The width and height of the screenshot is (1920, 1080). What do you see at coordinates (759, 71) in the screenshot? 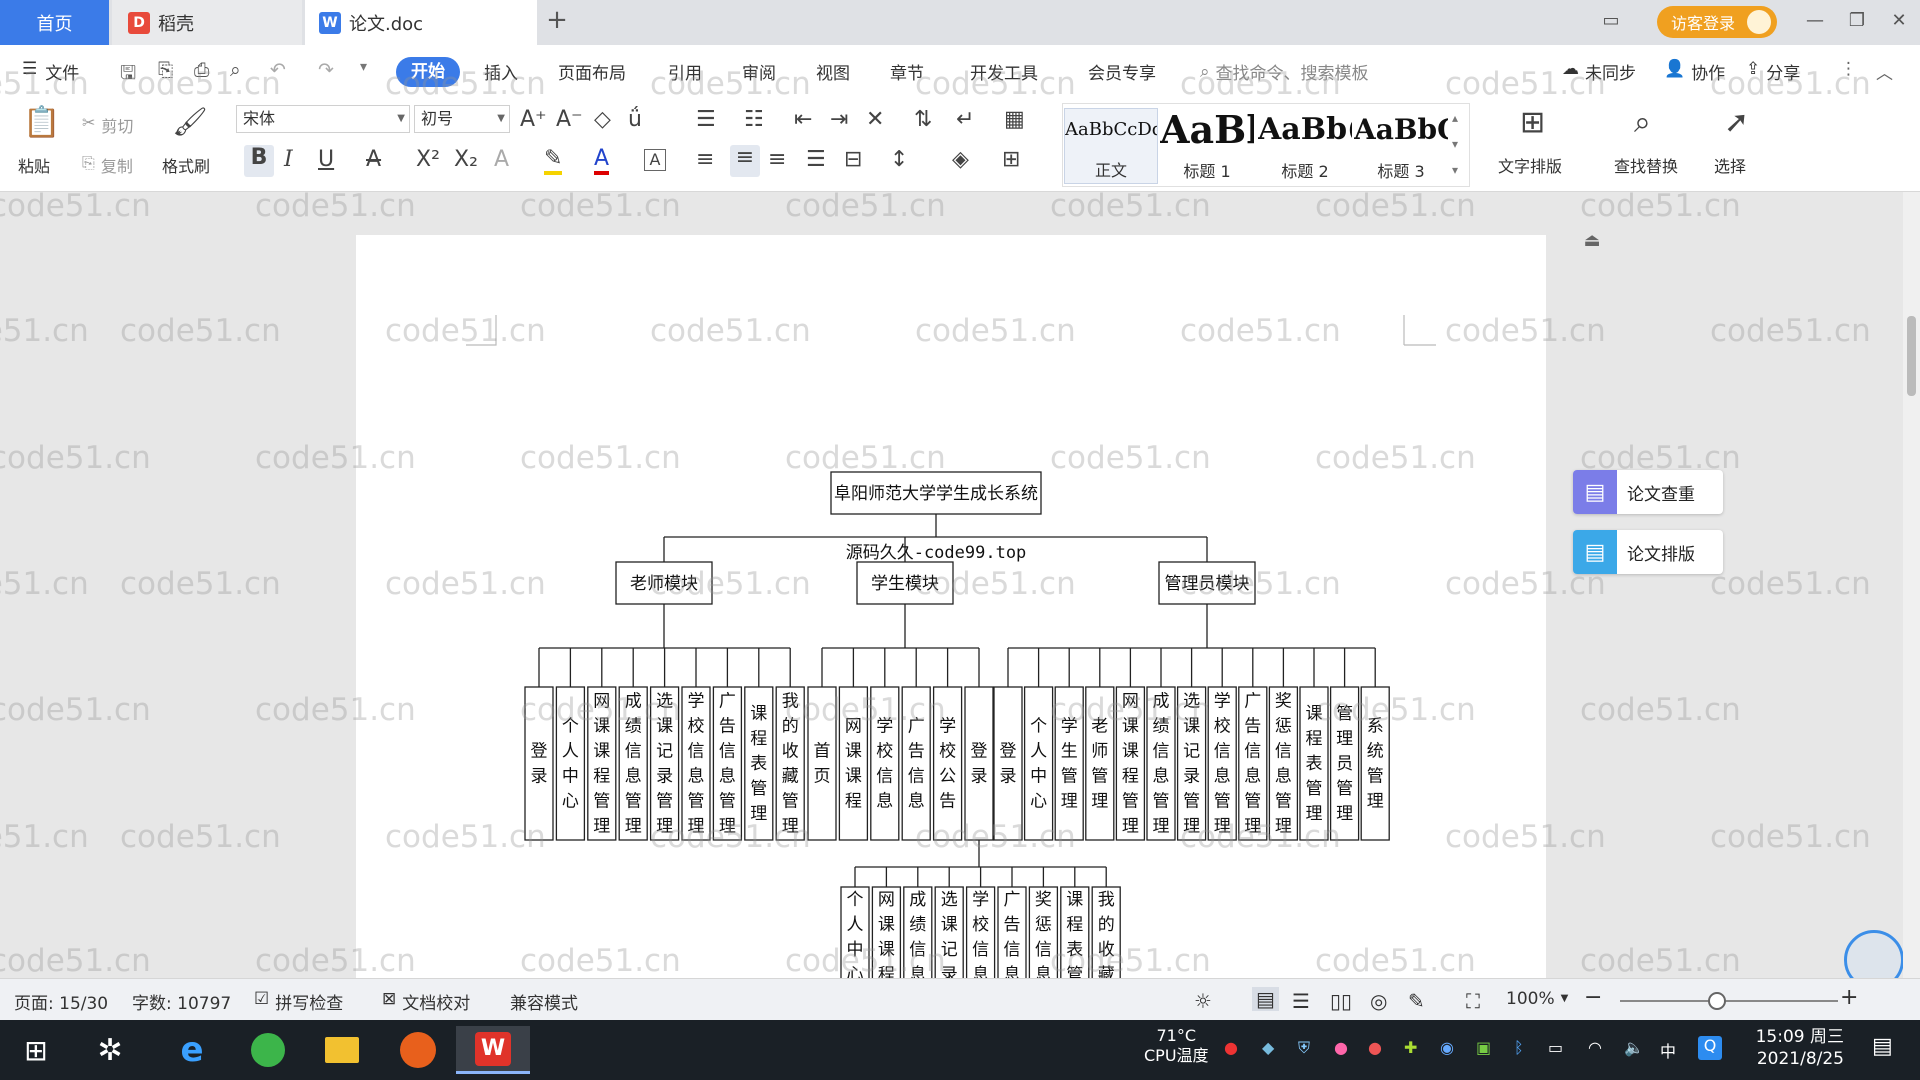
I see `menu-review: 审阅` at bounding box center [759, 71].